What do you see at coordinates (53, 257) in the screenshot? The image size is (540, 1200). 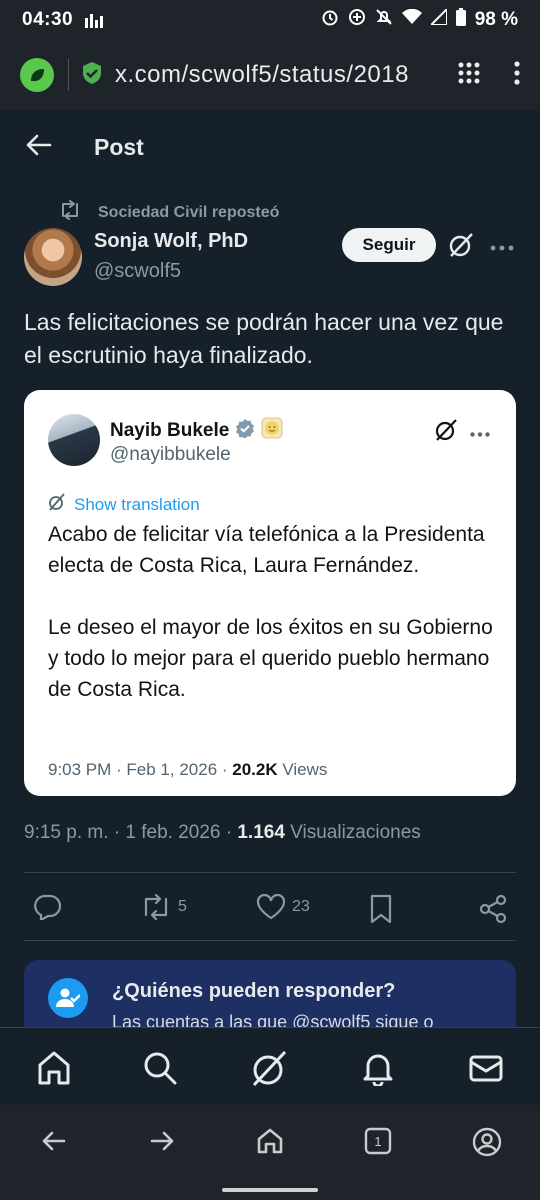 I see `avatar` at bounding box center [53, 257].